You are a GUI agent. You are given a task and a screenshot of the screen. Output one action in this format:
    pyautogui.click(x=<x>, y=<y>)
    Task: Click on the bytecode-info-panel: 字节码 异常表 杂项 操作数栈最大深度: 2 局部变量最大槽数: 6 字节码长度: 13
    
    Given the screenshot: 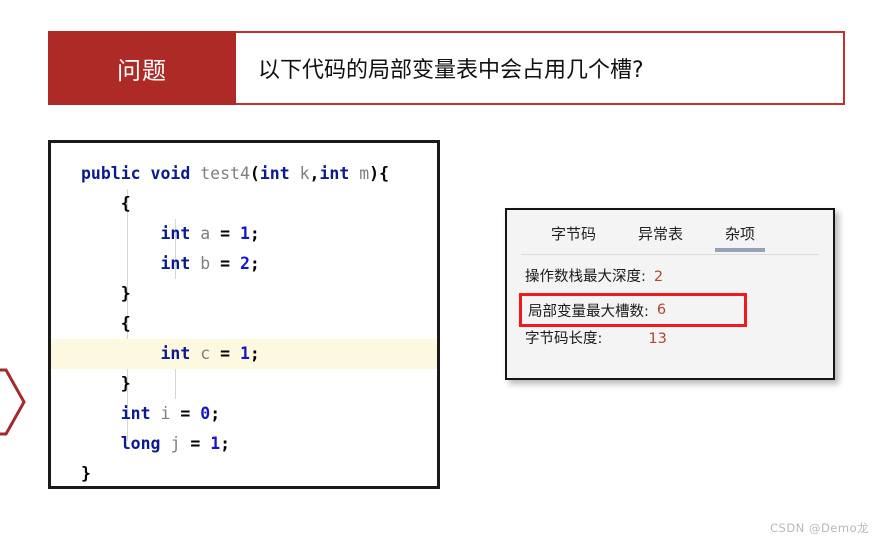 What is the action you would take?
    pyautogui.click(x=670, y=294)
    